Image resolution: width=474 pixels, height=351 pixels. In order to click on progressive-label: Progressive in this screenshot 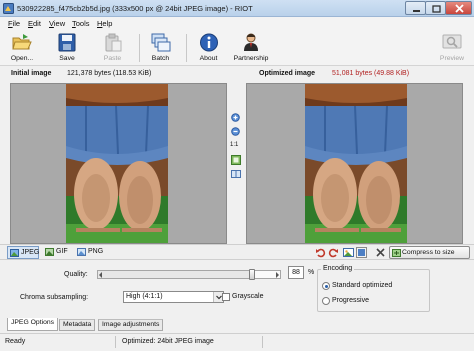, I will do `click(350, 300)`.